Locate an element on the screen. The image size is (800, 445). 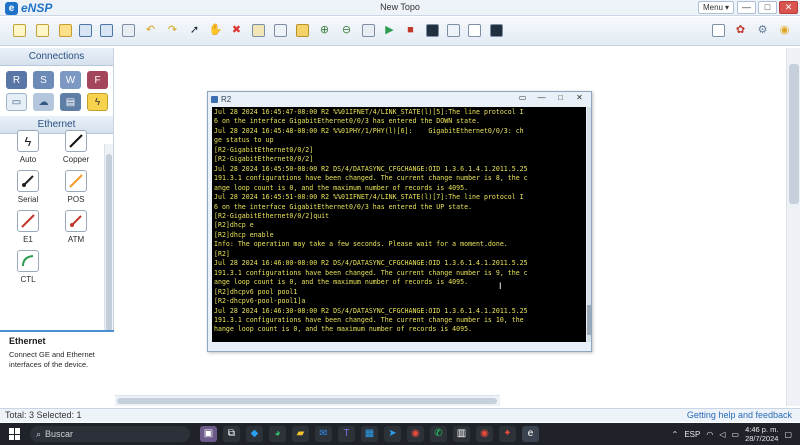
huawei-icon: ✿ is located at coordinates (740, 30).